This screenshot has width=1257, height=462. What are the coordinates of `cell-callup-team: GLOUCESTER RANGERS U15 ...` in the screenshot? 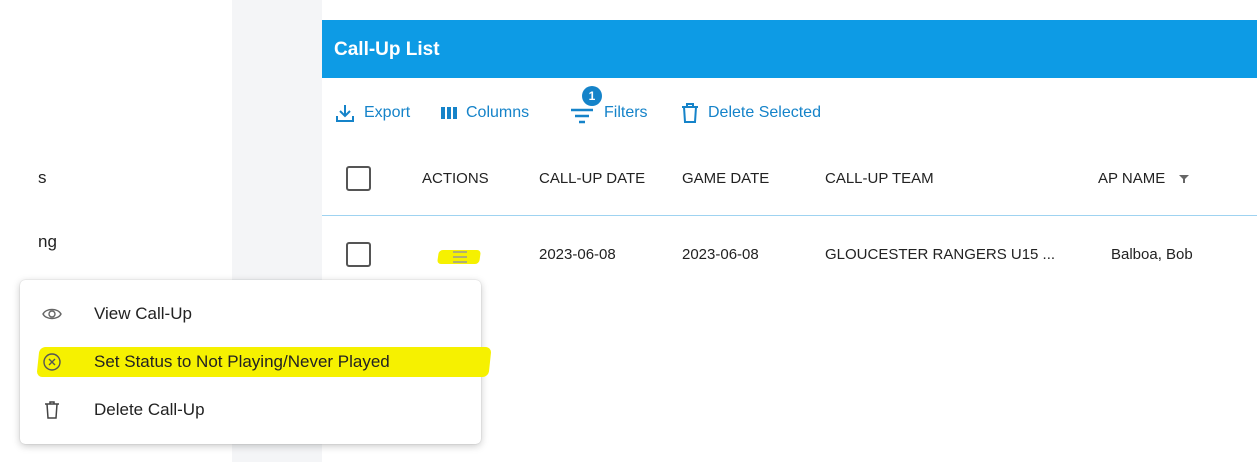 It's located at (940, 254).